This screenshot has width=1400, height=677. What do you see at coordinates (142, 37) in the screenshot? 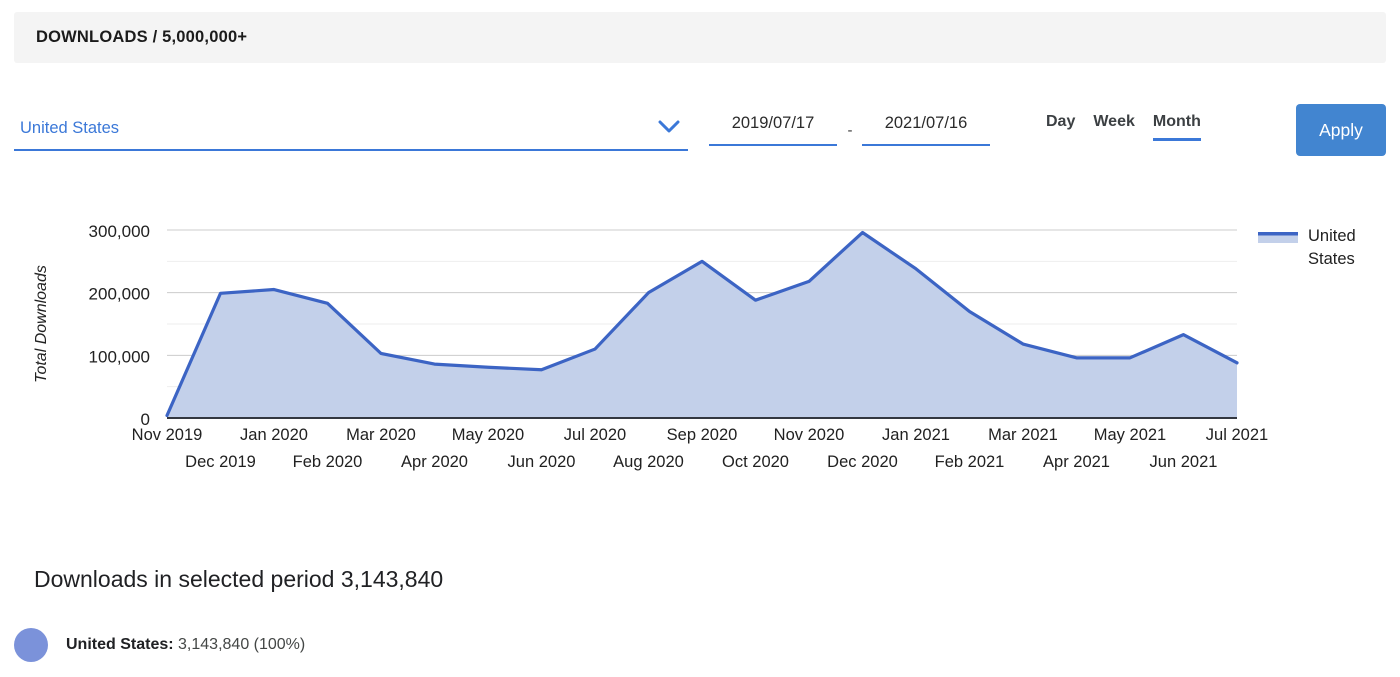
I see `page-title: DOWNLOADS / 5,000,000+` at bounding box center [142, 37].